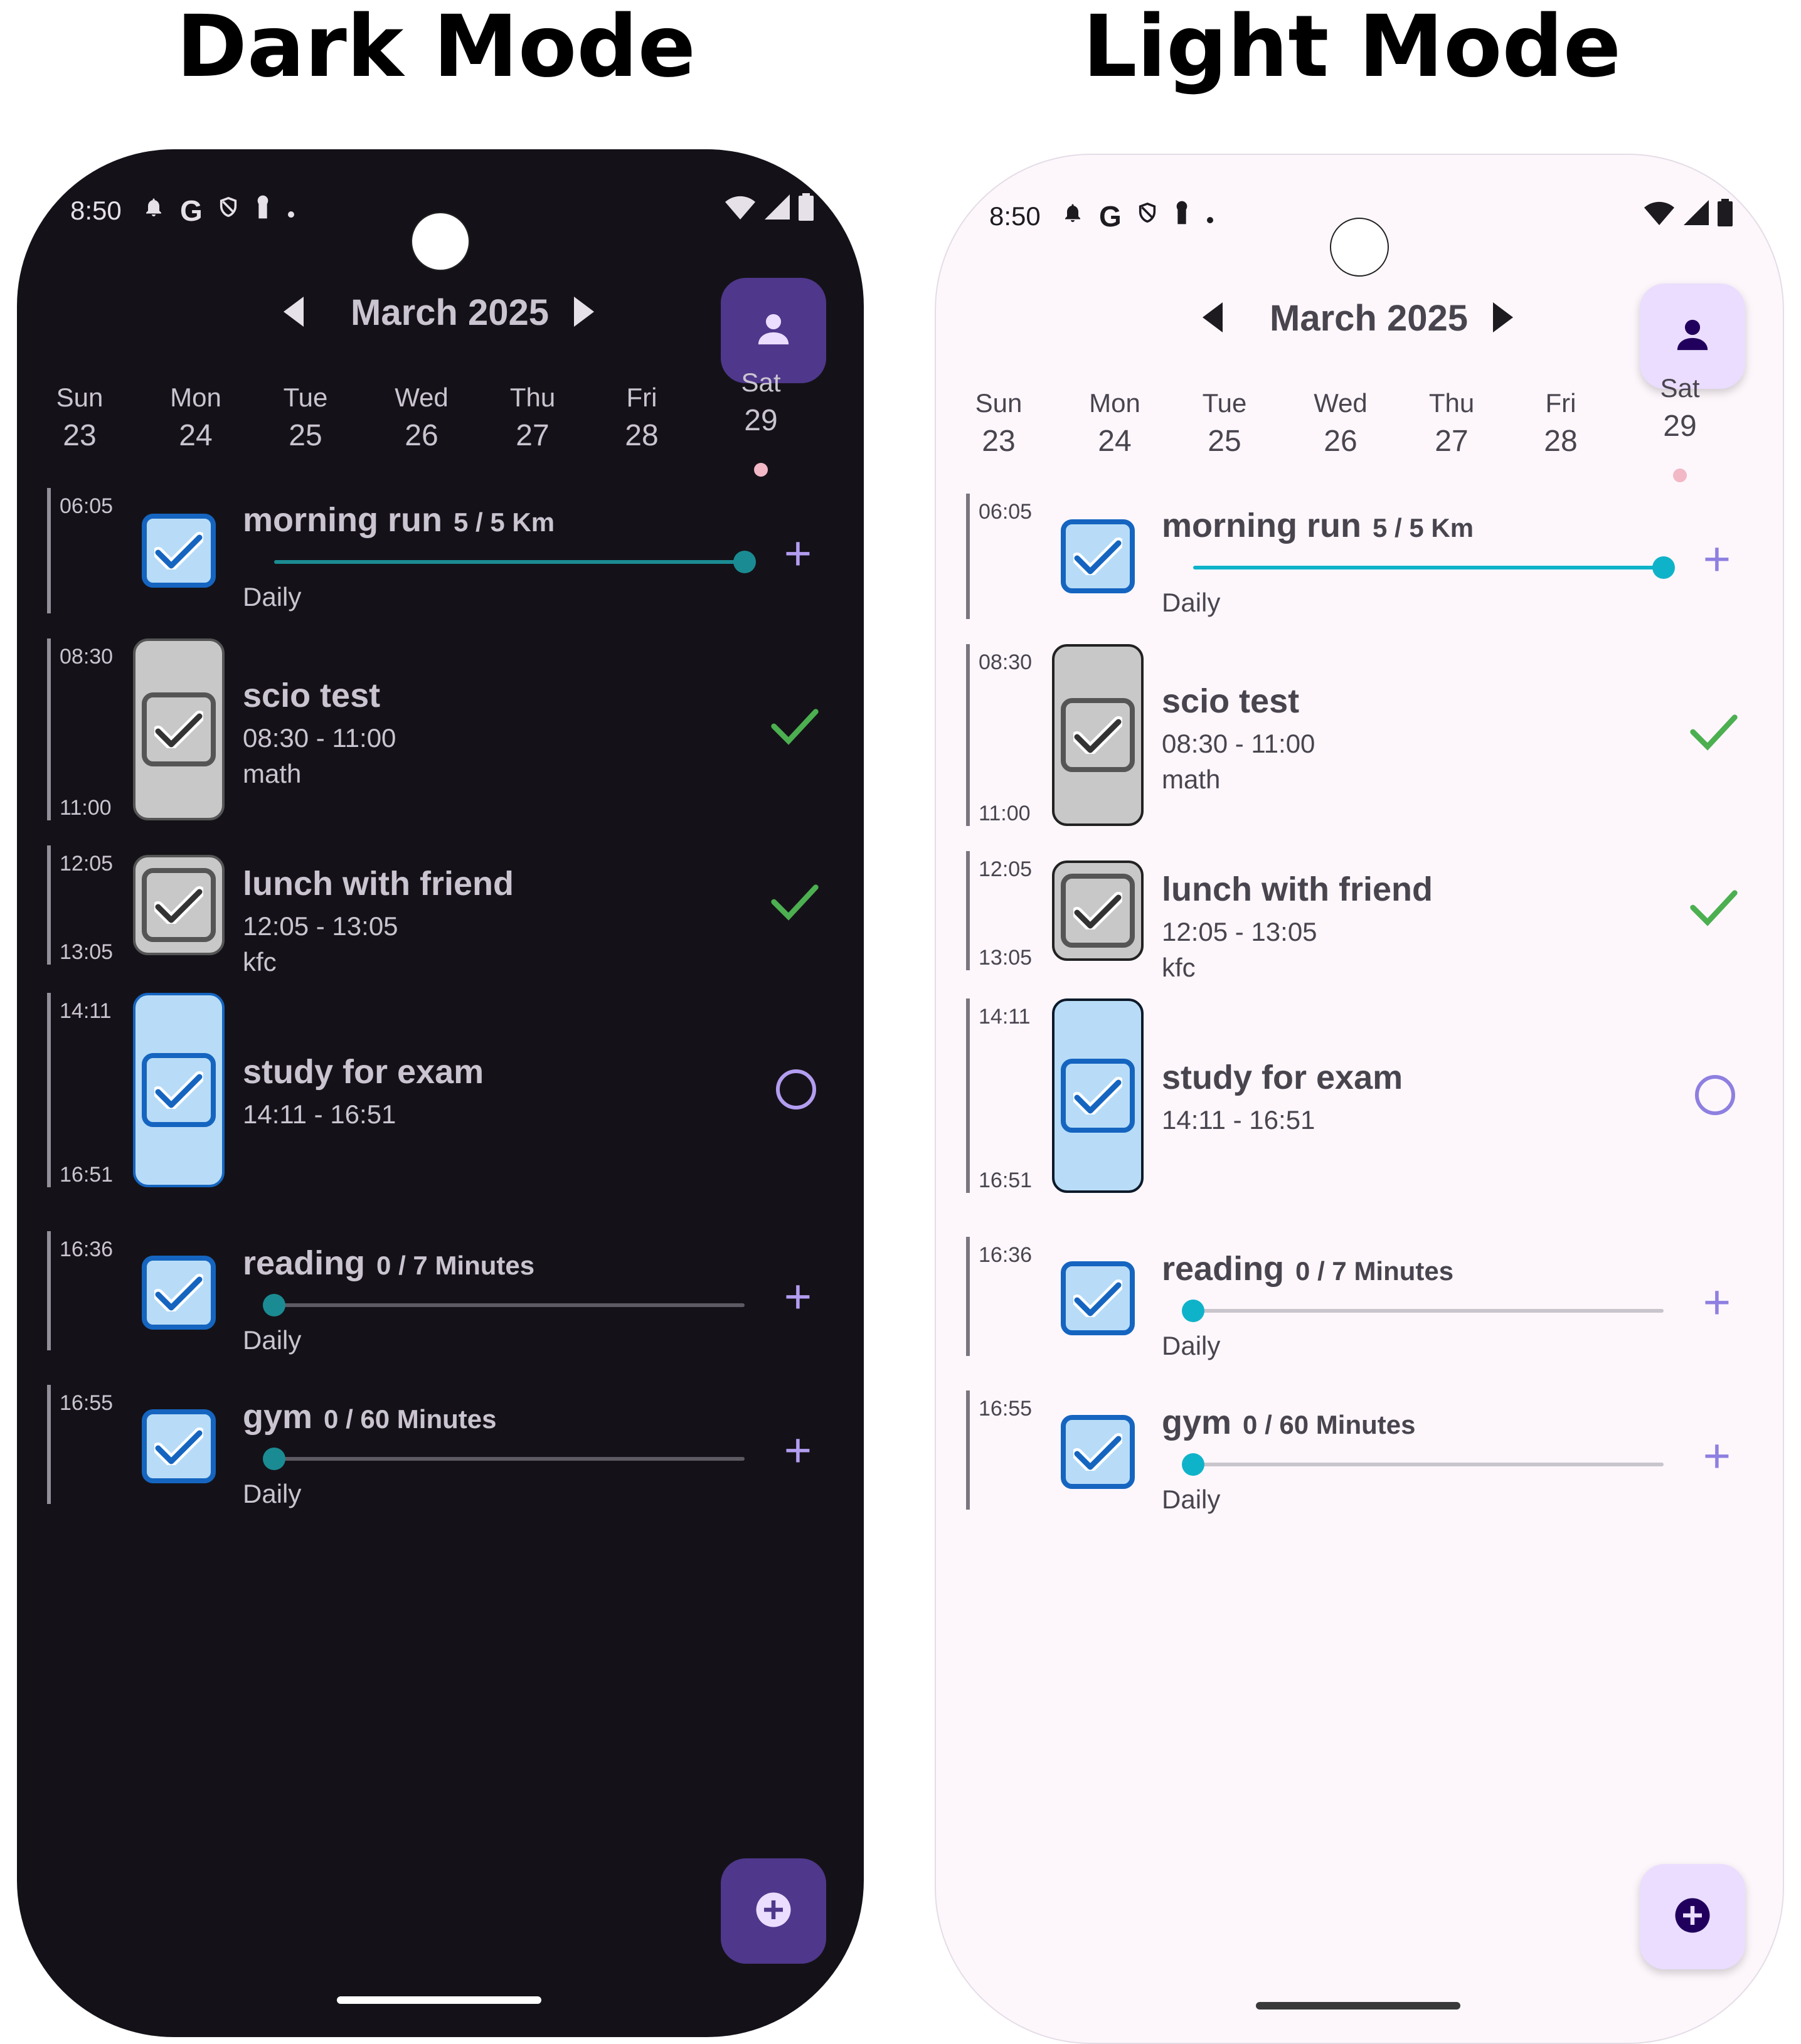  What do you see at coordinates (87, 506) in the screenshot?
I see `task-start-time: 06:05` at bounding box center [87, 506].